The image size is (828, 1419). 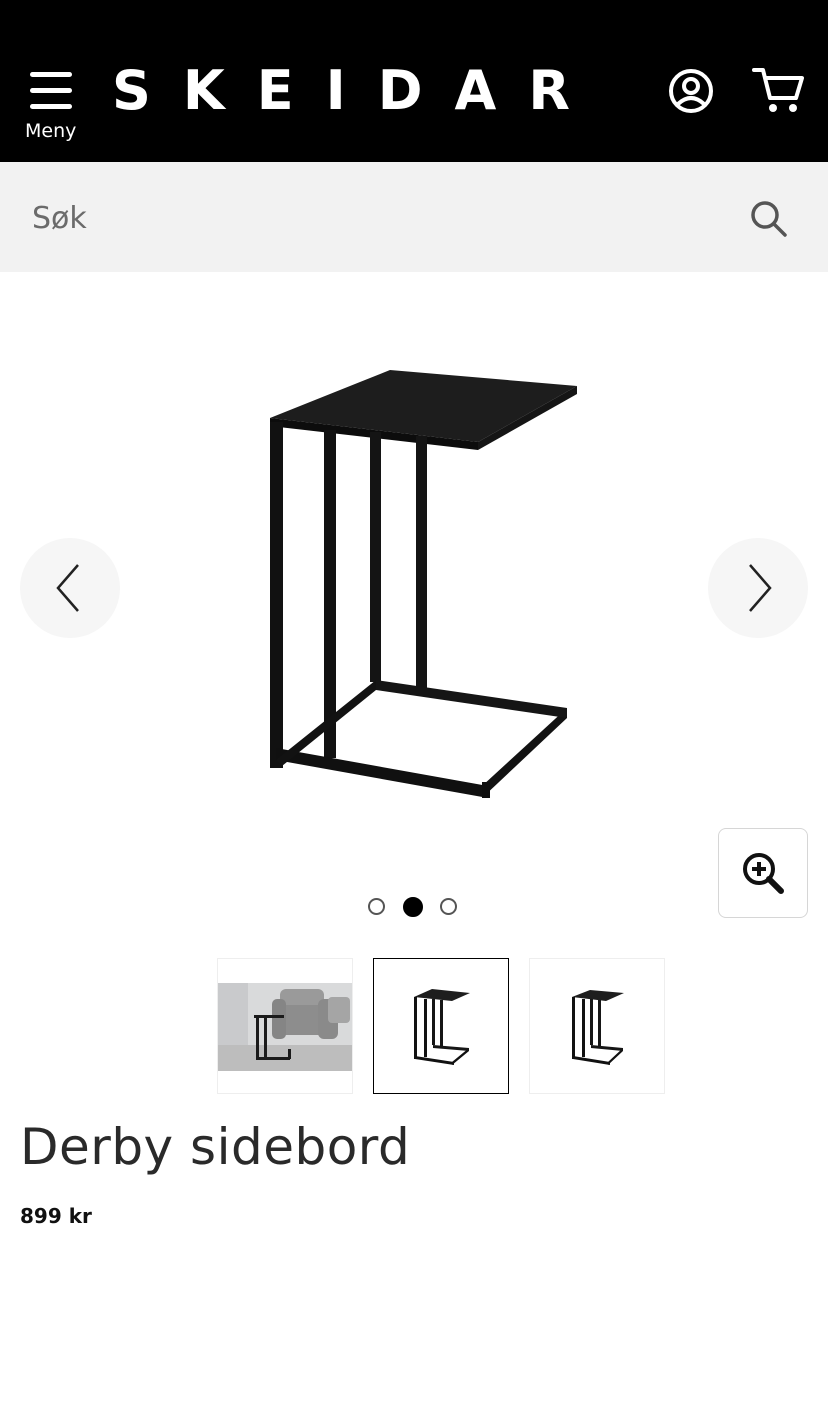 What do you see at coordinates (413, 907) in the screenshot?
I see `carousel-dot-active` at bounding box center [413, 907].